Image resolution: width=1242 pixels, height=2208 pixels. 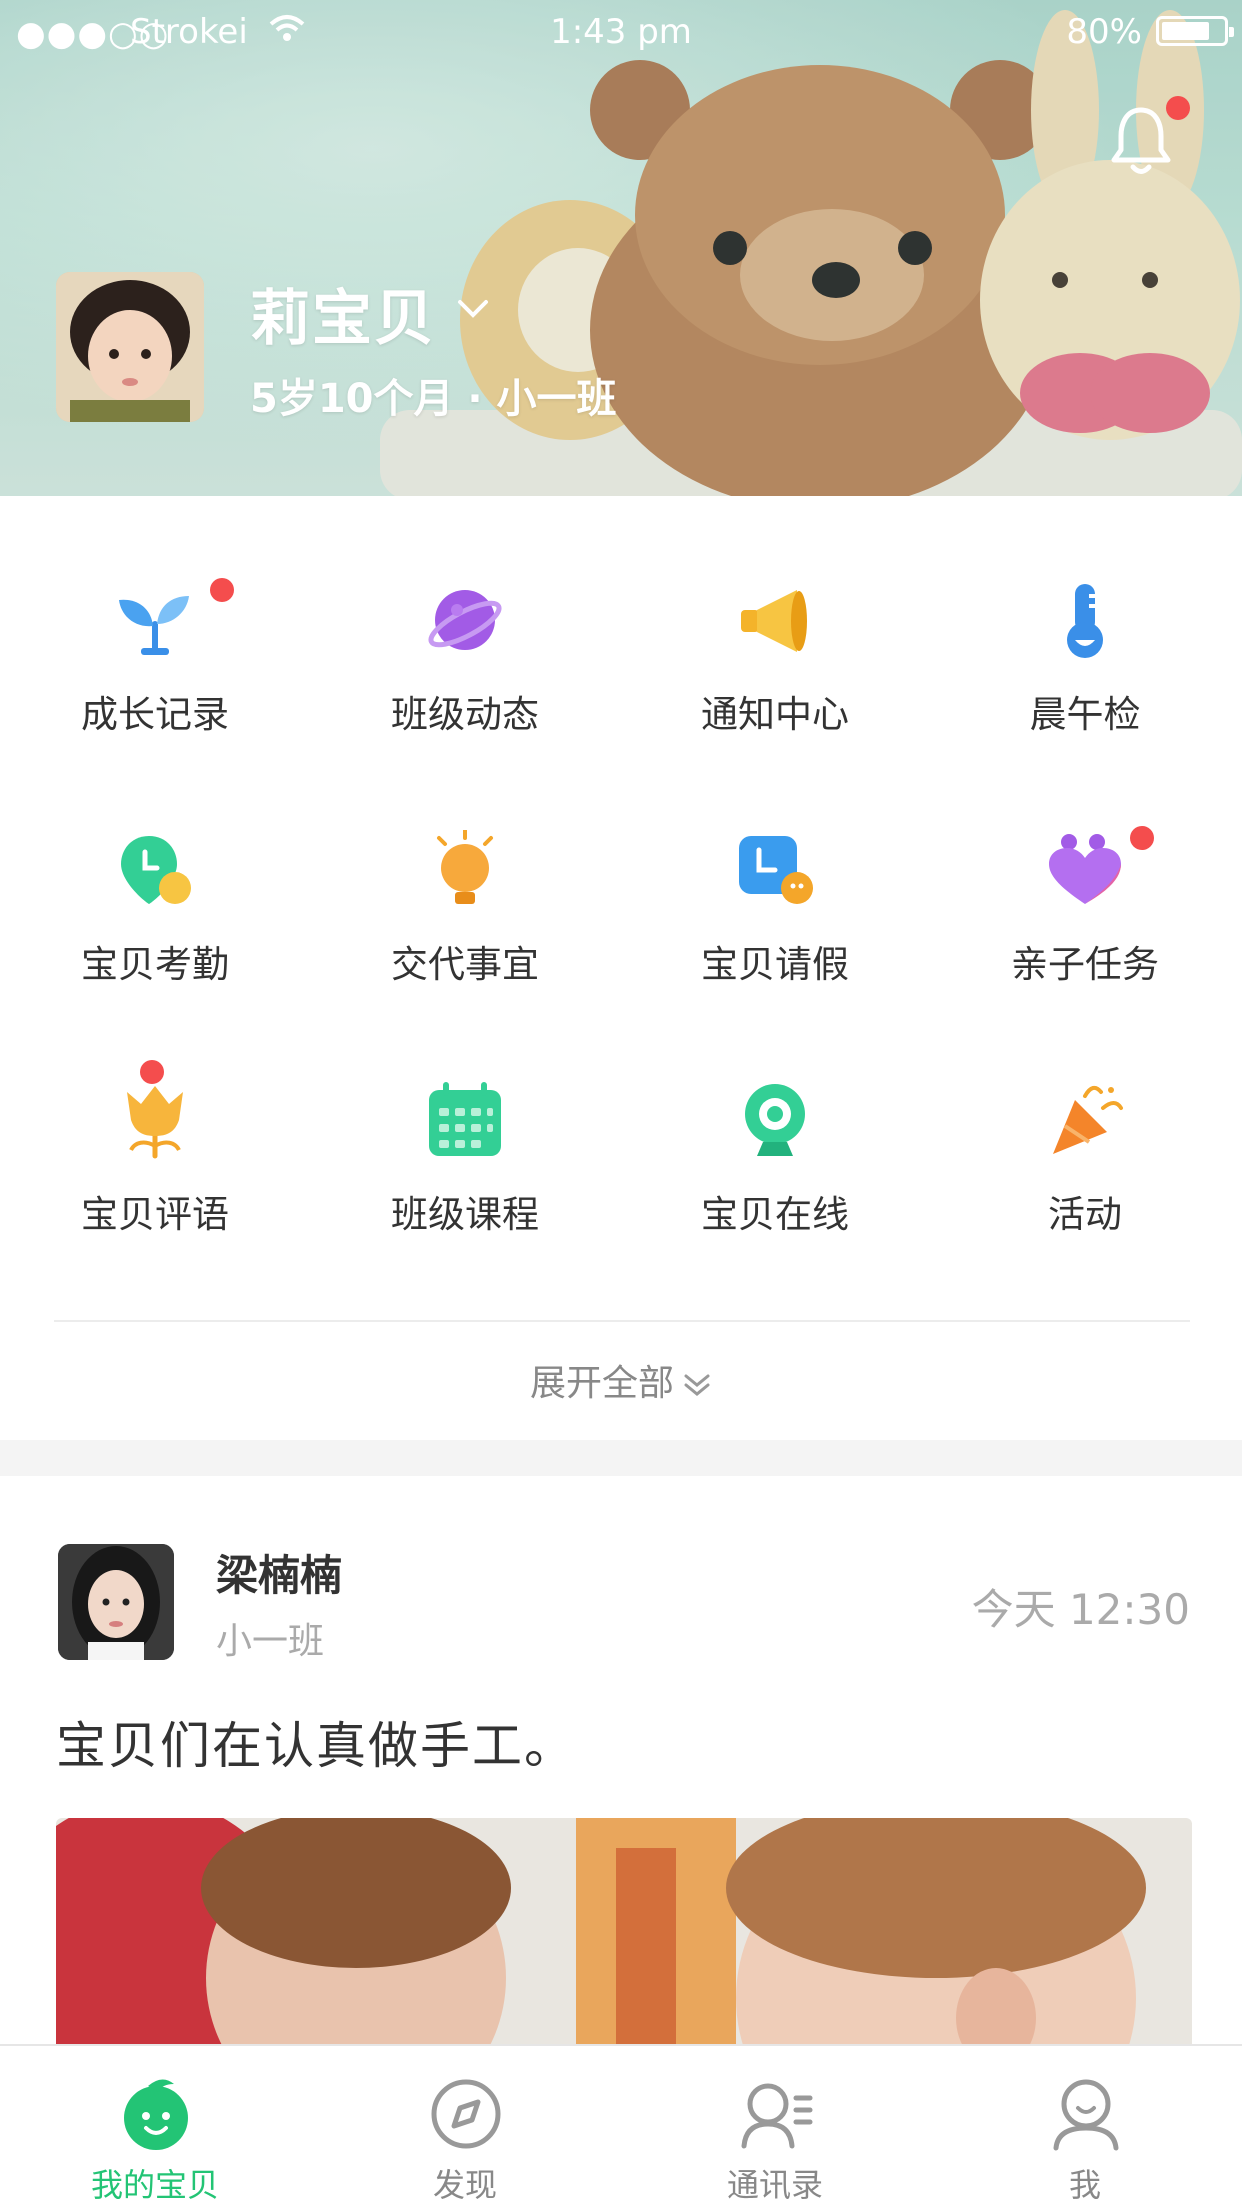 What do you see at coordinates (130, 347) in the screenshot?
I see `child-avatar` at bounding box center [130, 347].